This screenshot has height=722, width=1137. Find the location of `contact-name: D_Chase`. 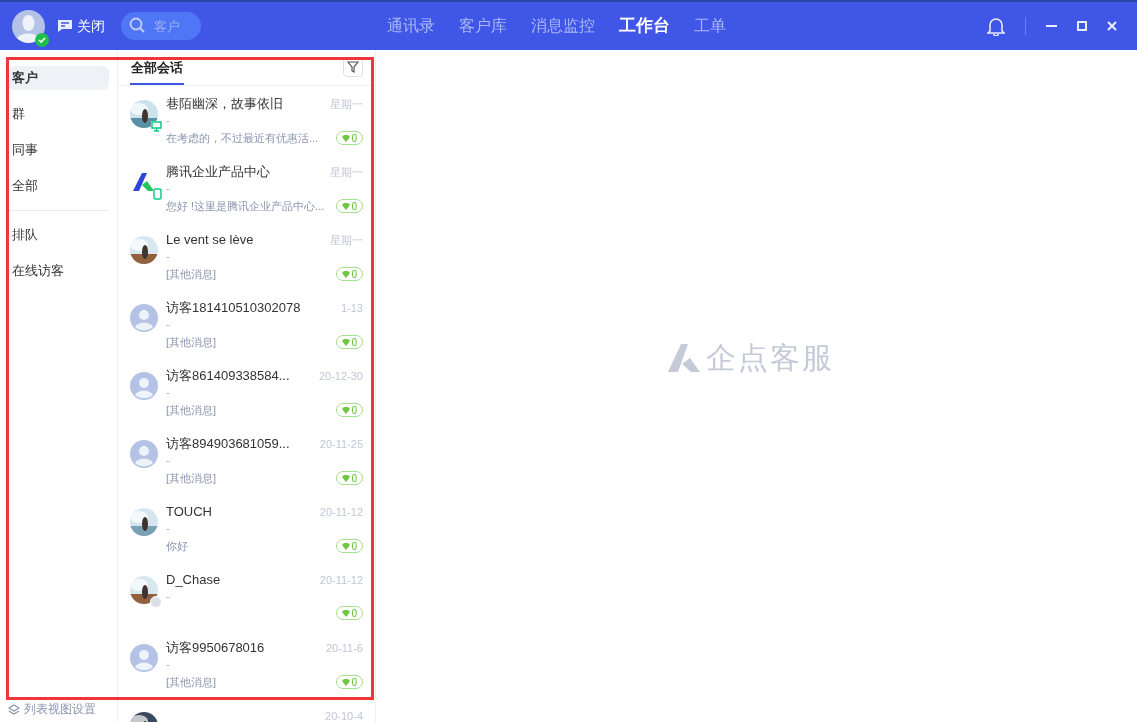

contact-name: D_Chase is located at coordinates (193, 580).